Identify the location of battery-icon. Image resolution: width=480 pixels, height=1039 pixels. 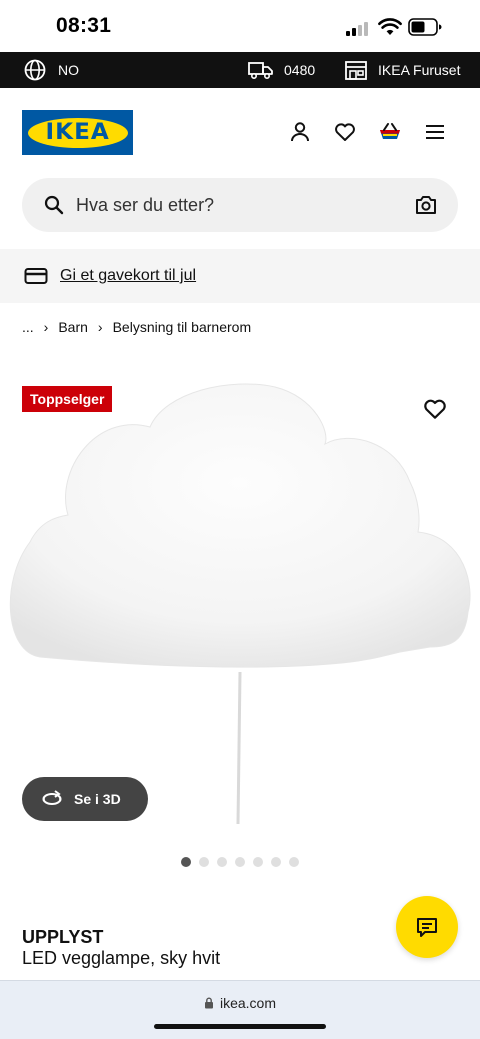
(425, 27).